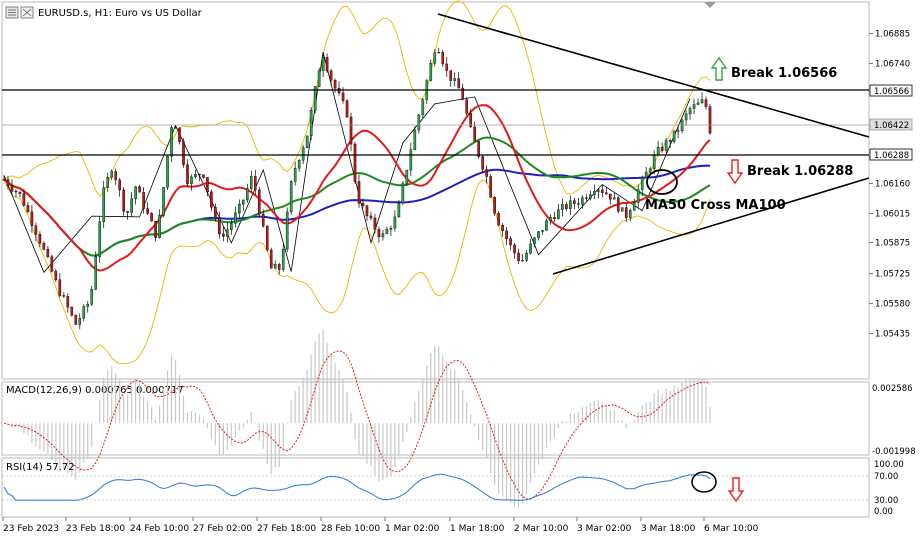 The height and width of the screenshot is (538, 923). I want to click on macd-axis-bottom: -0.001998, so click(894, 452).